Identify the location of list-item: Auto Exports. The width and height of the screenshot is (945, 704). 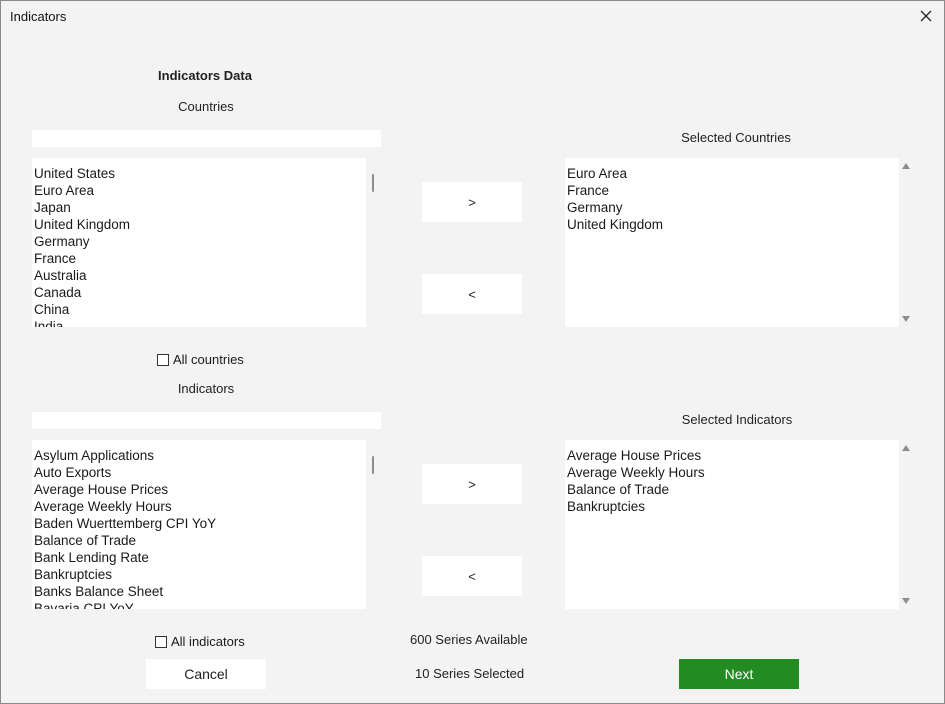
(207, 472).